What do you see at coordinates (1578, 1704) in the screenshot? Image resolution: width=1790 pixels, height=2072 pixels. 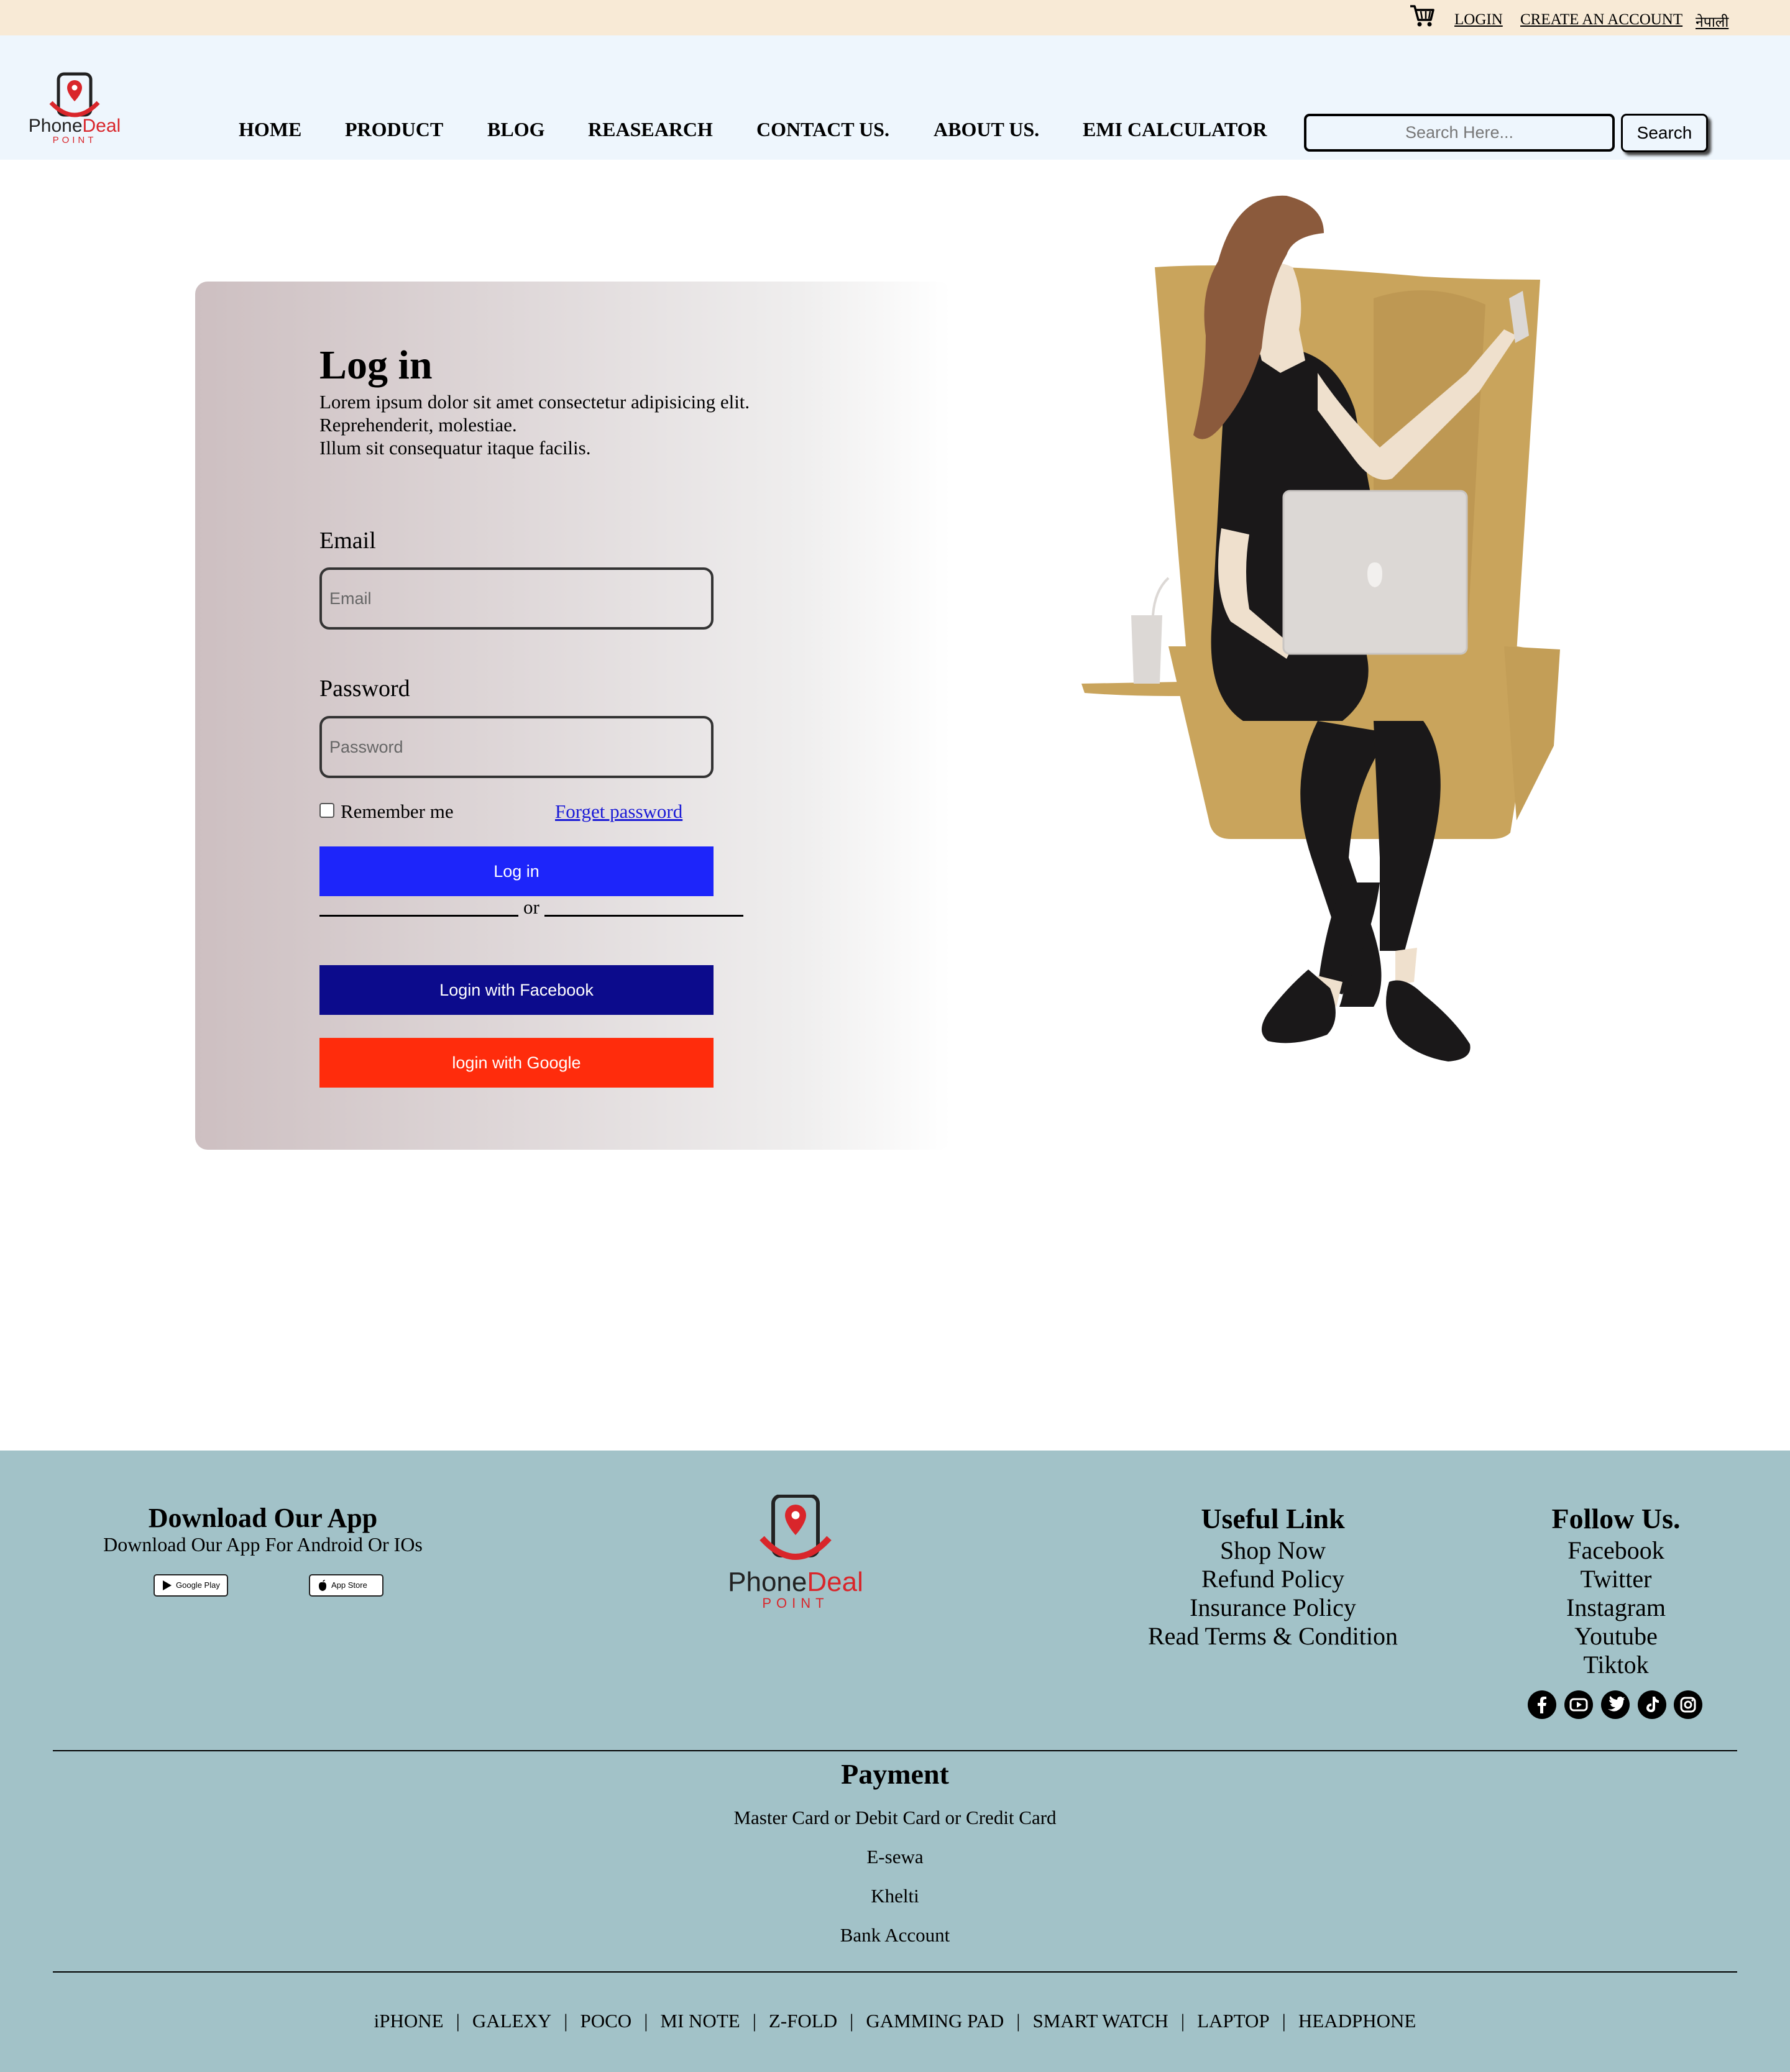 I see `youtube-icon` at bounding box center [1578, 1704].